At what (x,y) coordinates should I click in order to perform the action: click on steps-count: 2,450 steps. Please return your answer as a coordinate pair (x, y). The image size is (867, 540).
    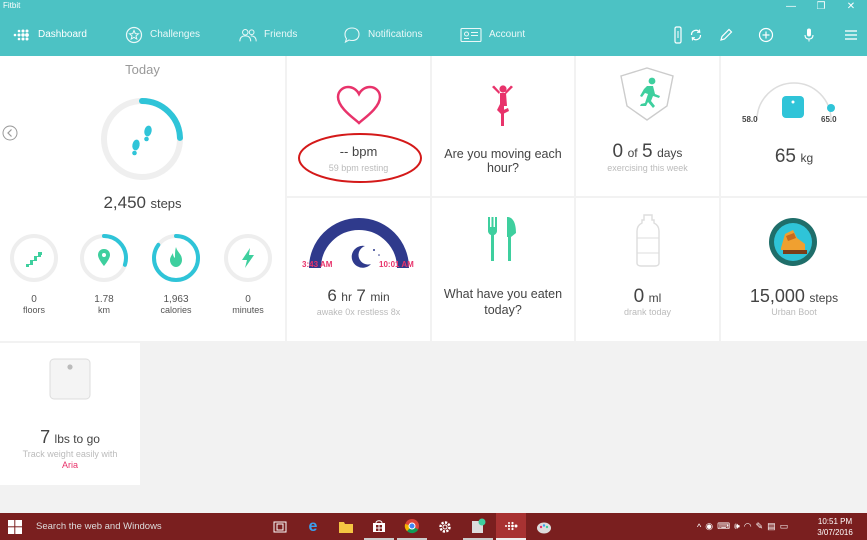
    Looking at the image, I should click on (142, 203).